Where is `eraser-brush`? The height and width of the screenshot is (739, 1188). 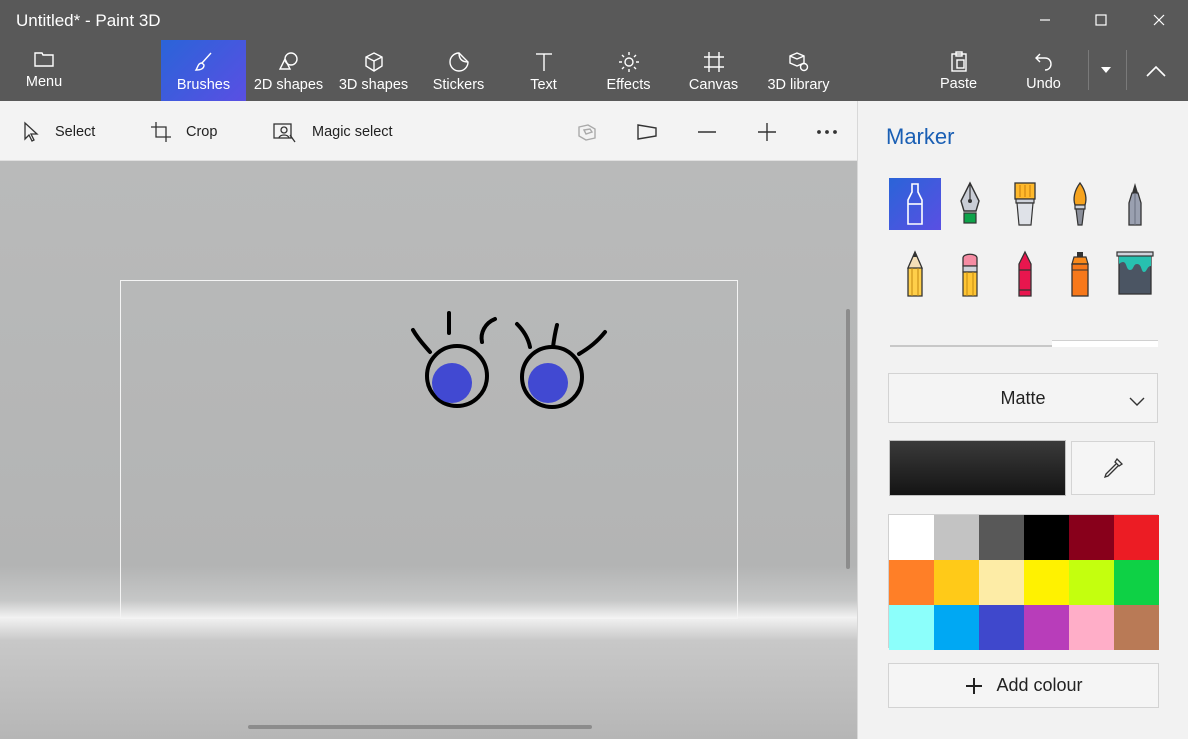 eraser-brush is located at coordinates (970, 274).